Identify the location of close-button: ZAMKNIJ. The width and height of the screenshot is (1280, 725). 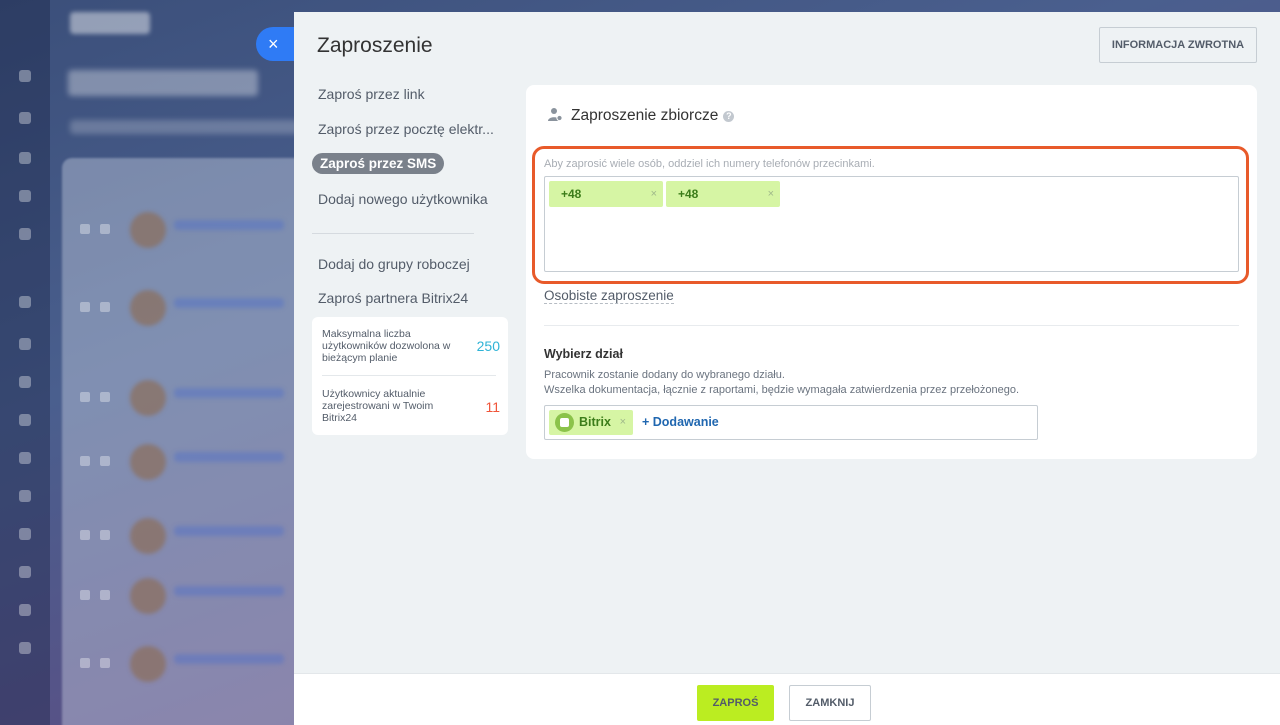
(830, 703).